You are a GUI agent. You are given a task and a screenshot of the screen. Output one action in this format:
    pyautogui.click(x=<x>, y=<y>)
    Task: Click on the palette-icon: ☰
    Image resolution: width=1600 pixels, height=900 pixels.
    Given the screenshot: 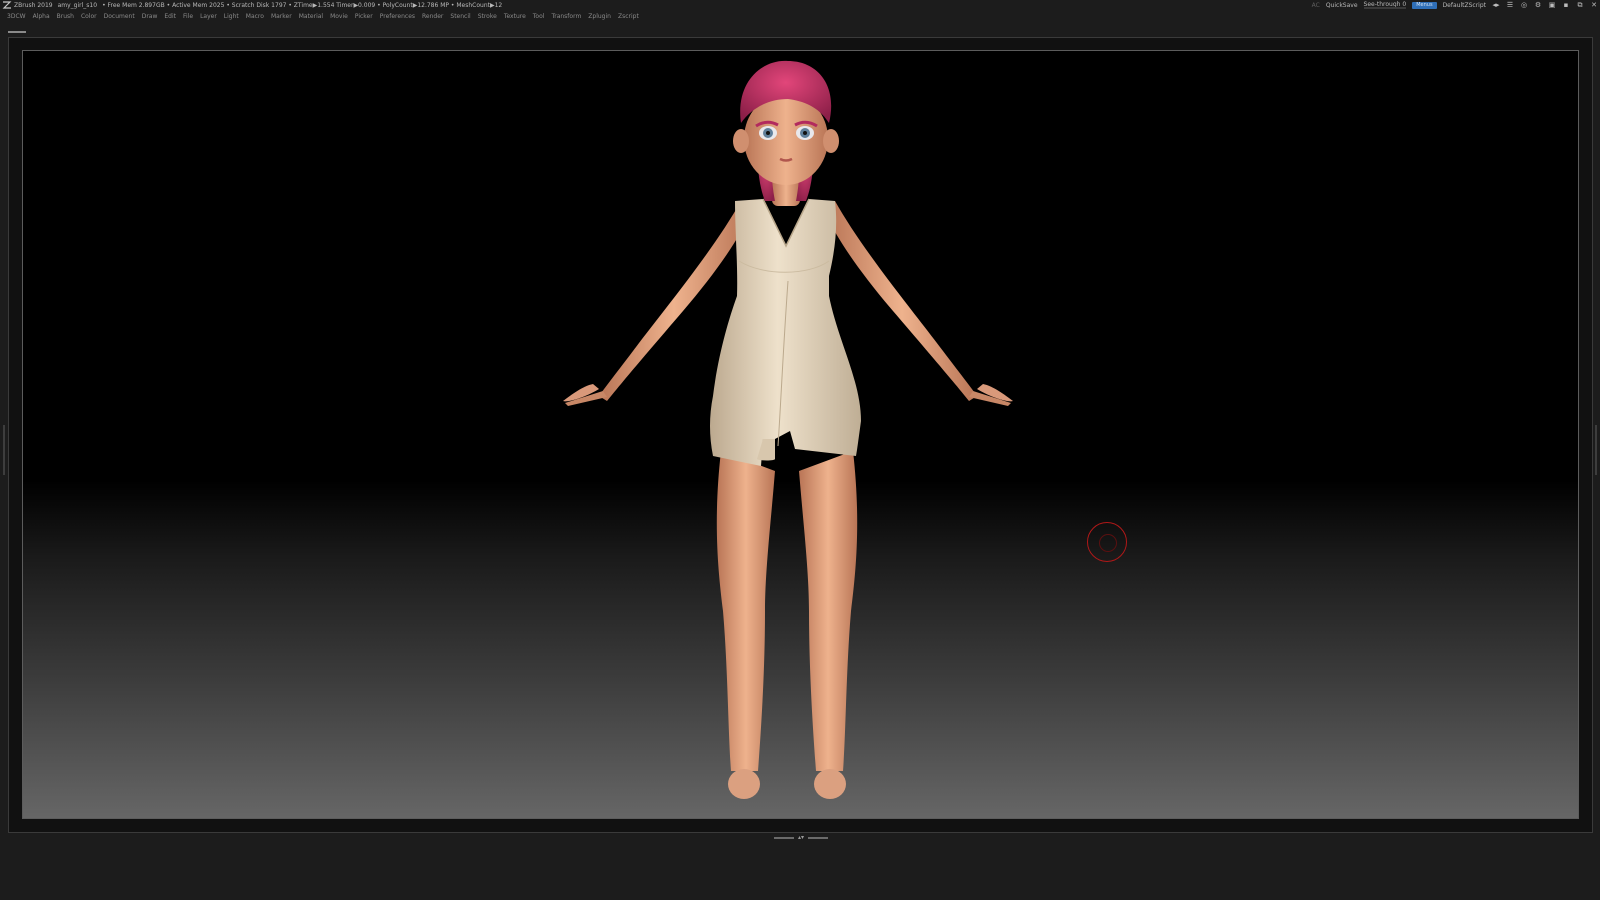 What is the action you would take?
    pyautogui.click(x=1510, y=5)
    